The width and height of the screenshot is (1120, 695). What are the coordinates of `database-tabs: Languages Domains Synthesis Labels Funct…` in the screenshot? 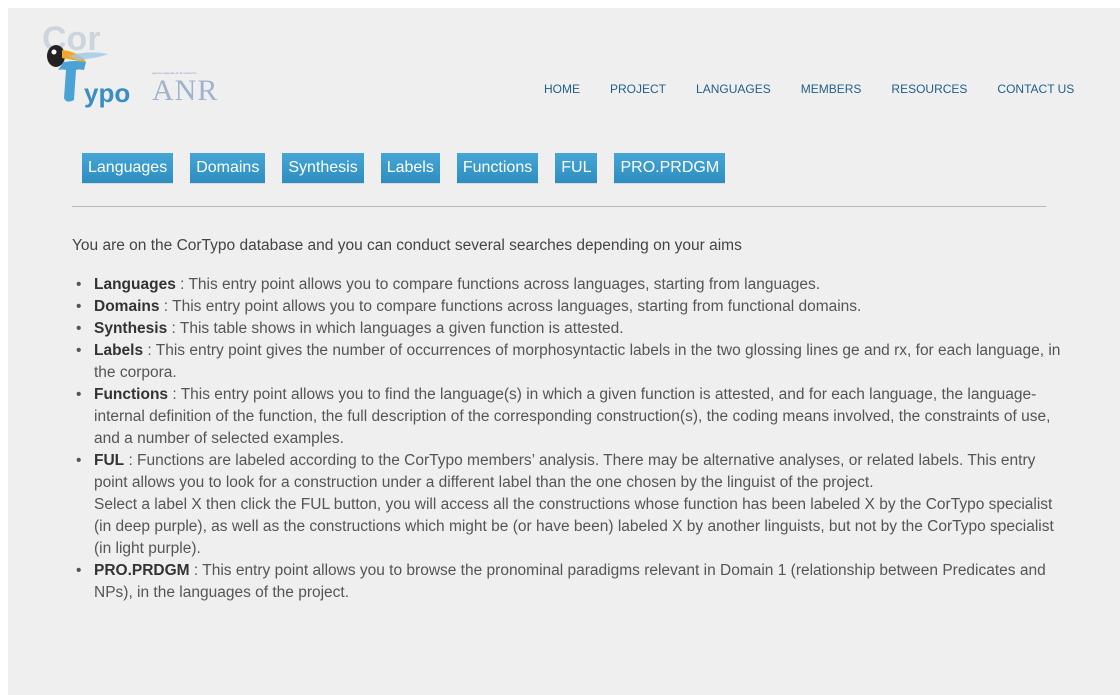 It's located at (412, 168).